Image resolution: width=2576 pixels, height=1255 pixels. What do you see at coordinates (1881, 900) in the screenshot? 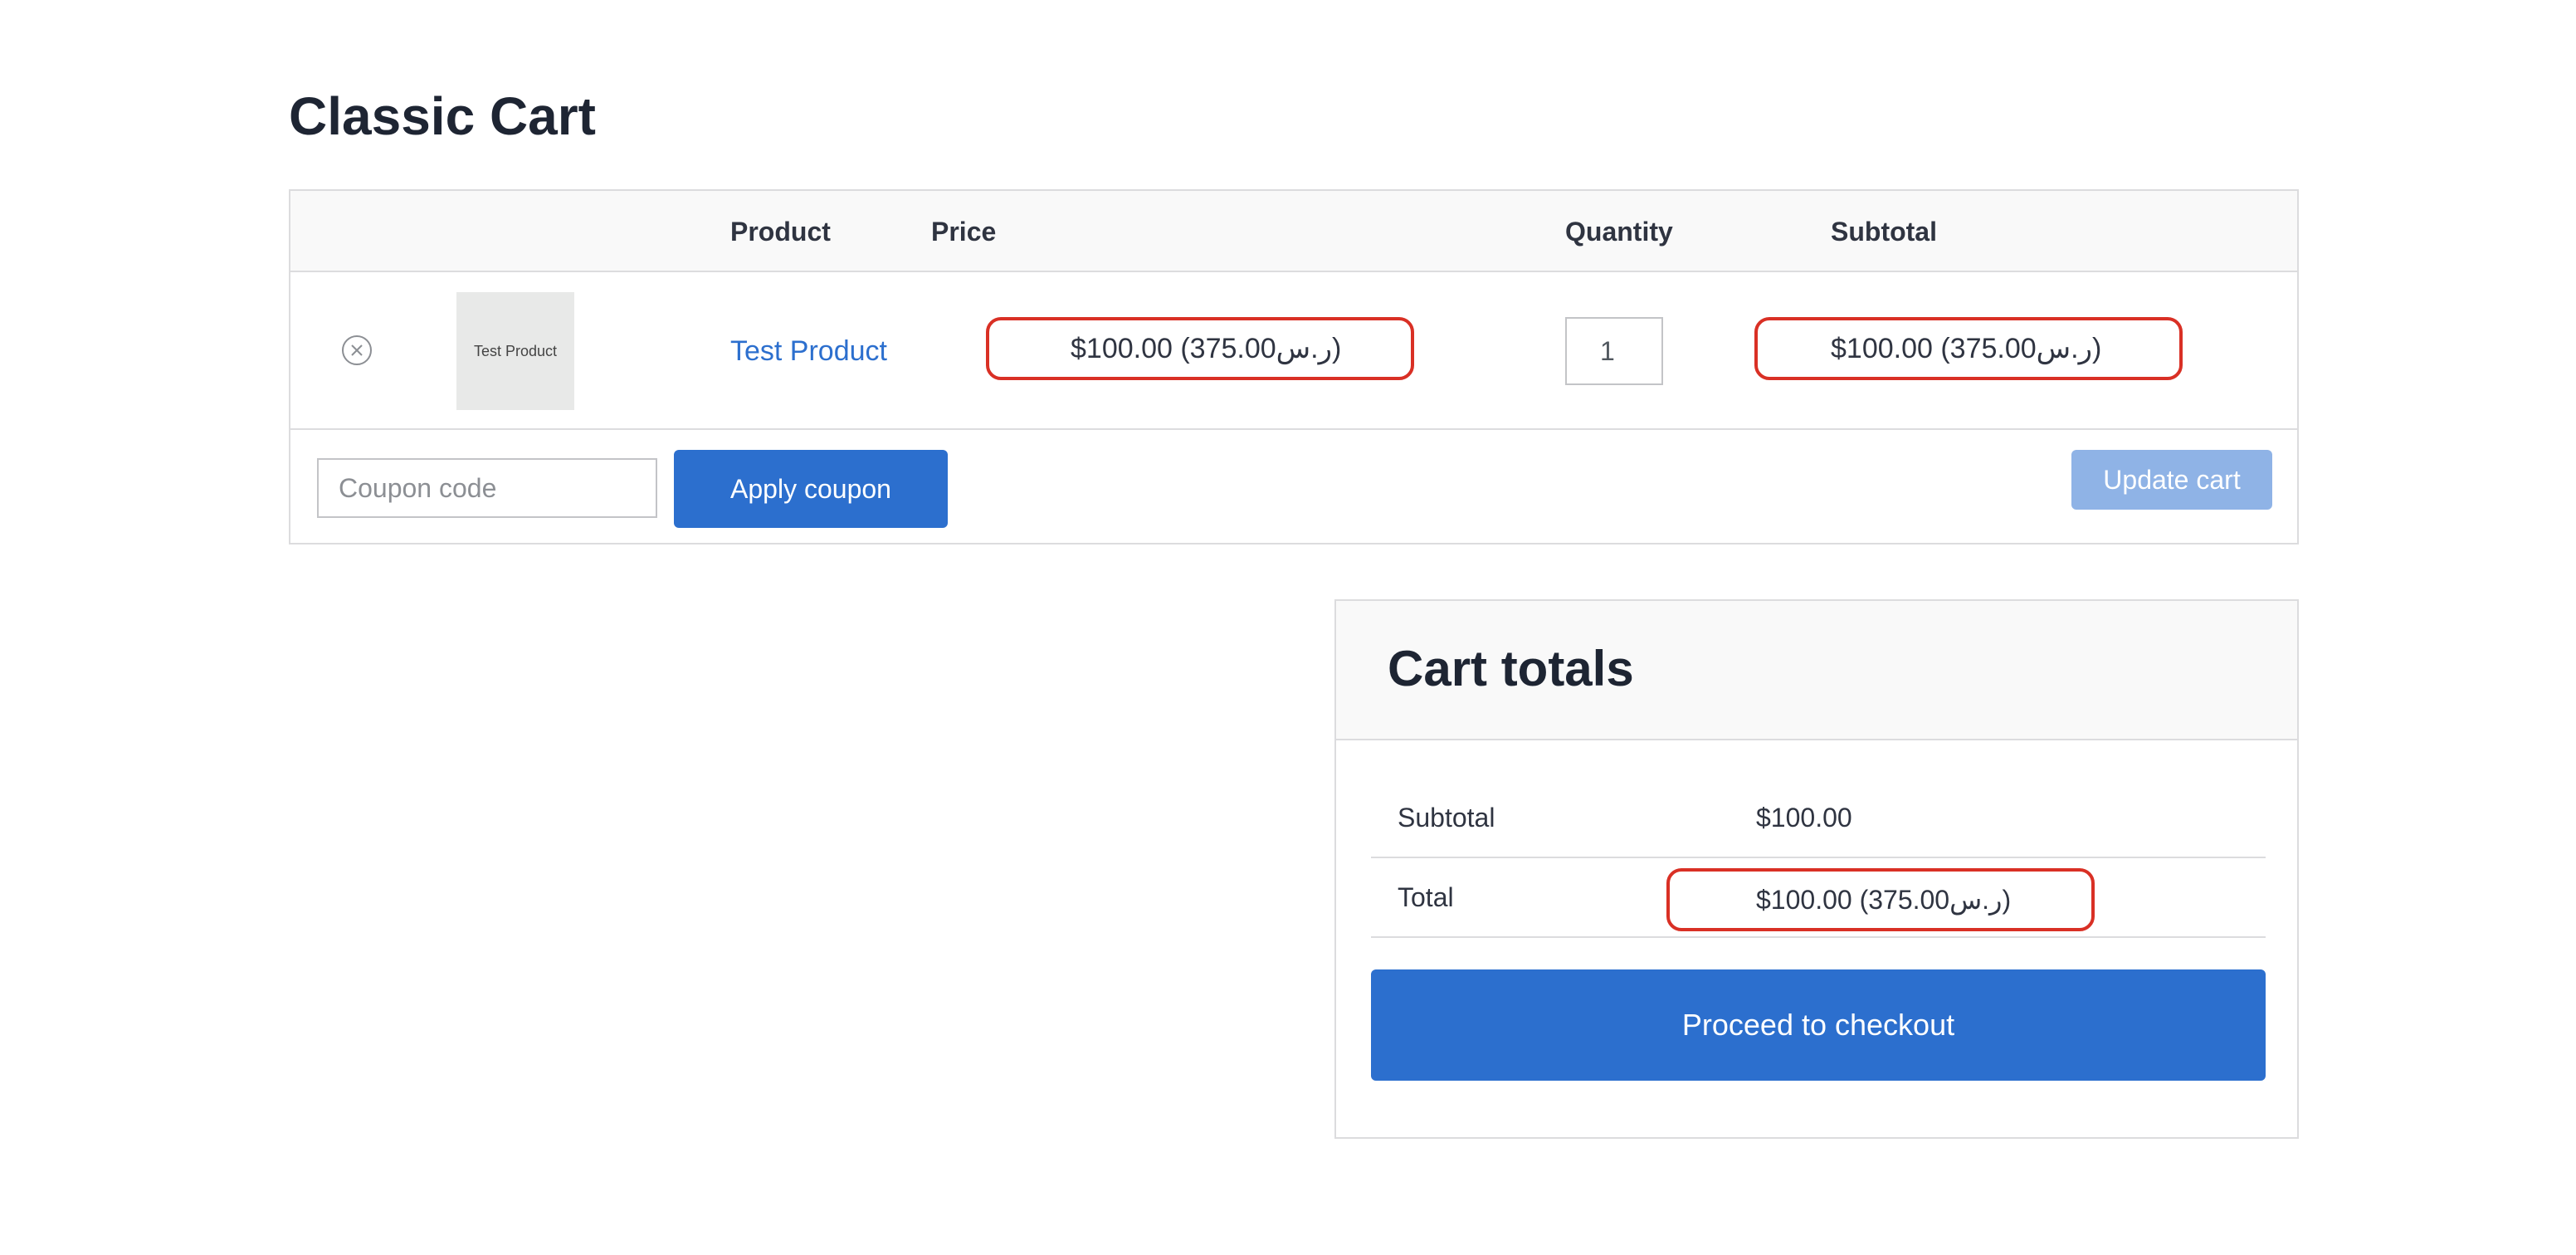
I see `total-value: $100.00 (375.00ر.س)` at bounding box center [1881, 900].